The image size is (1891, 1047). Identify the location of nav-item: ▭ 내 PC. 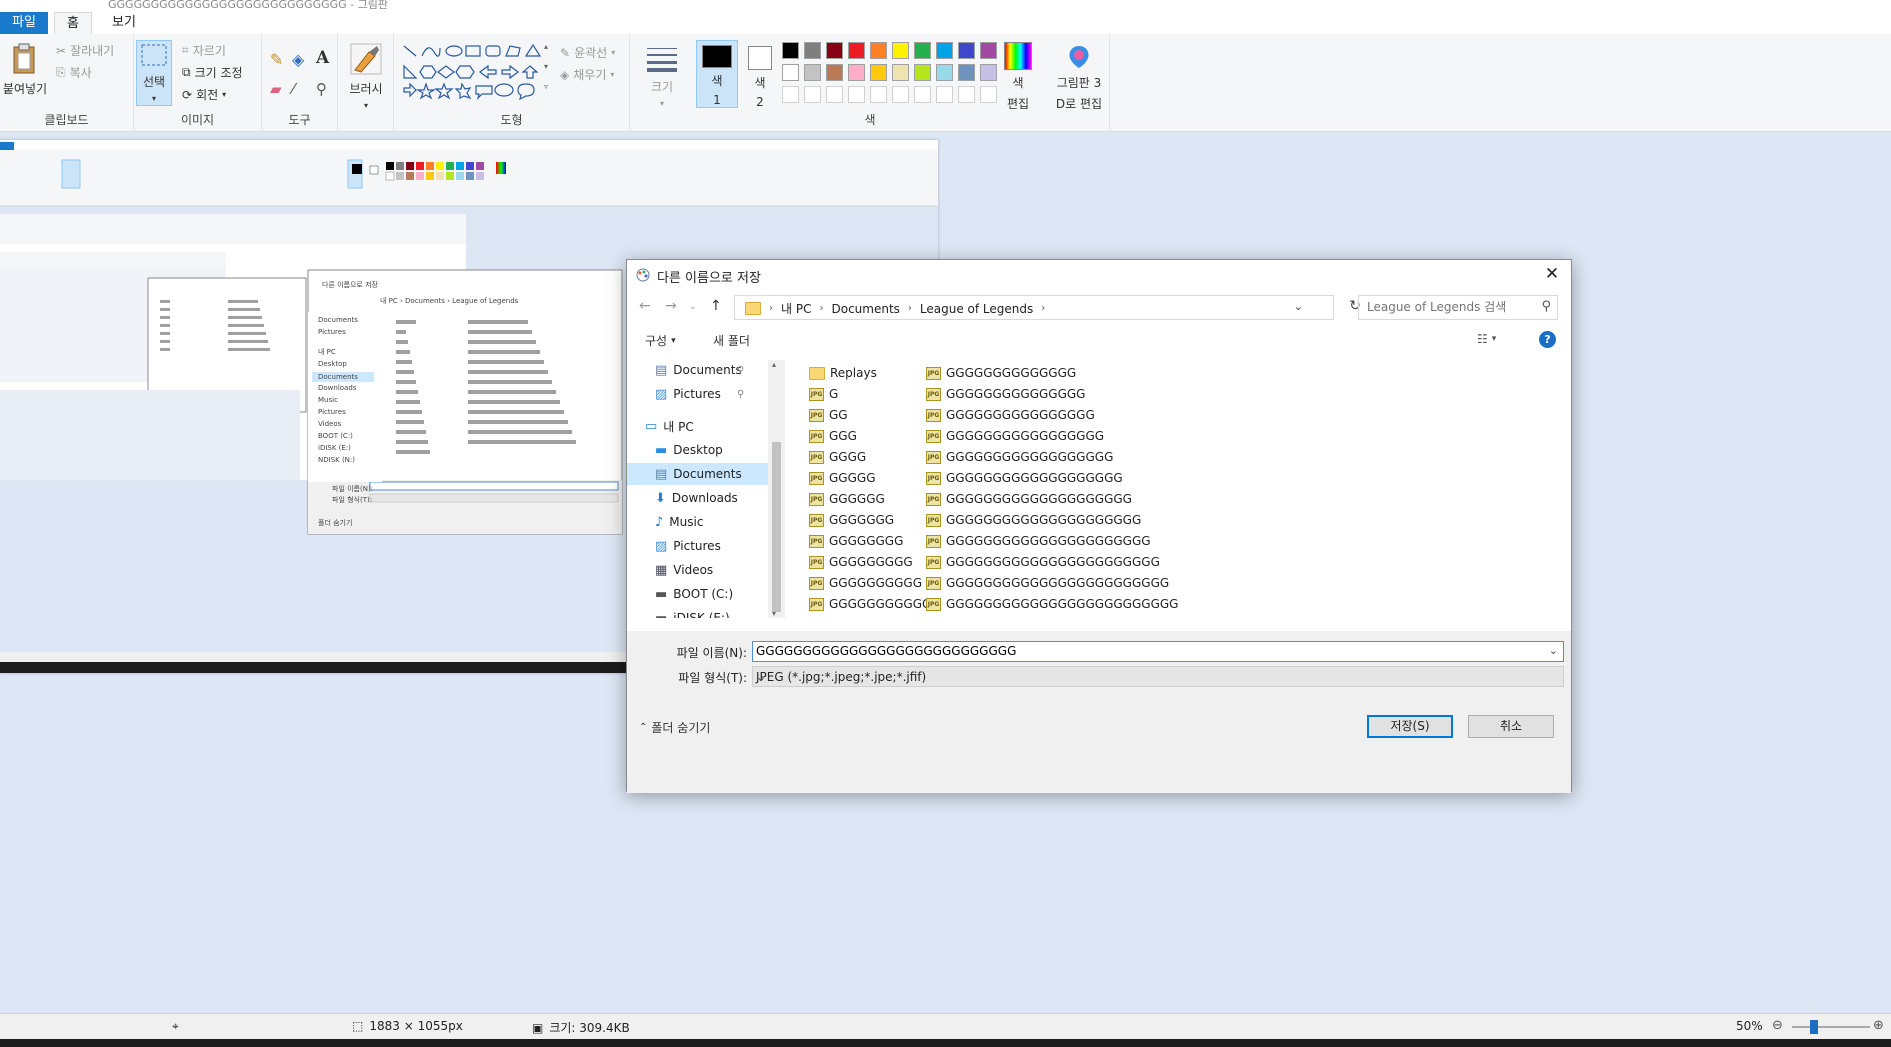
(669, 426).